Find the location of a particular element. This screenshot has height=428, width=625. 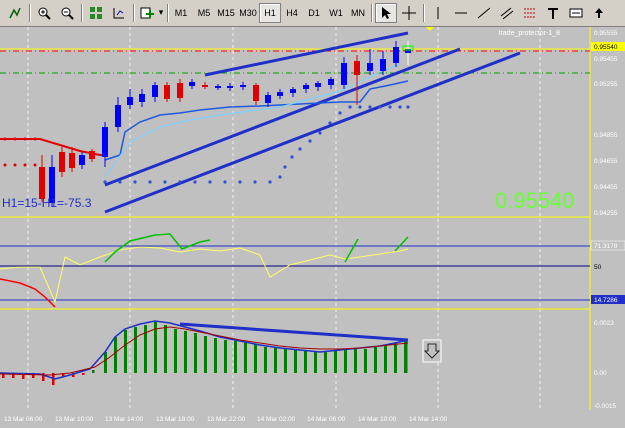

timeframe-w1: W1 is located at coordinates (336, 13).